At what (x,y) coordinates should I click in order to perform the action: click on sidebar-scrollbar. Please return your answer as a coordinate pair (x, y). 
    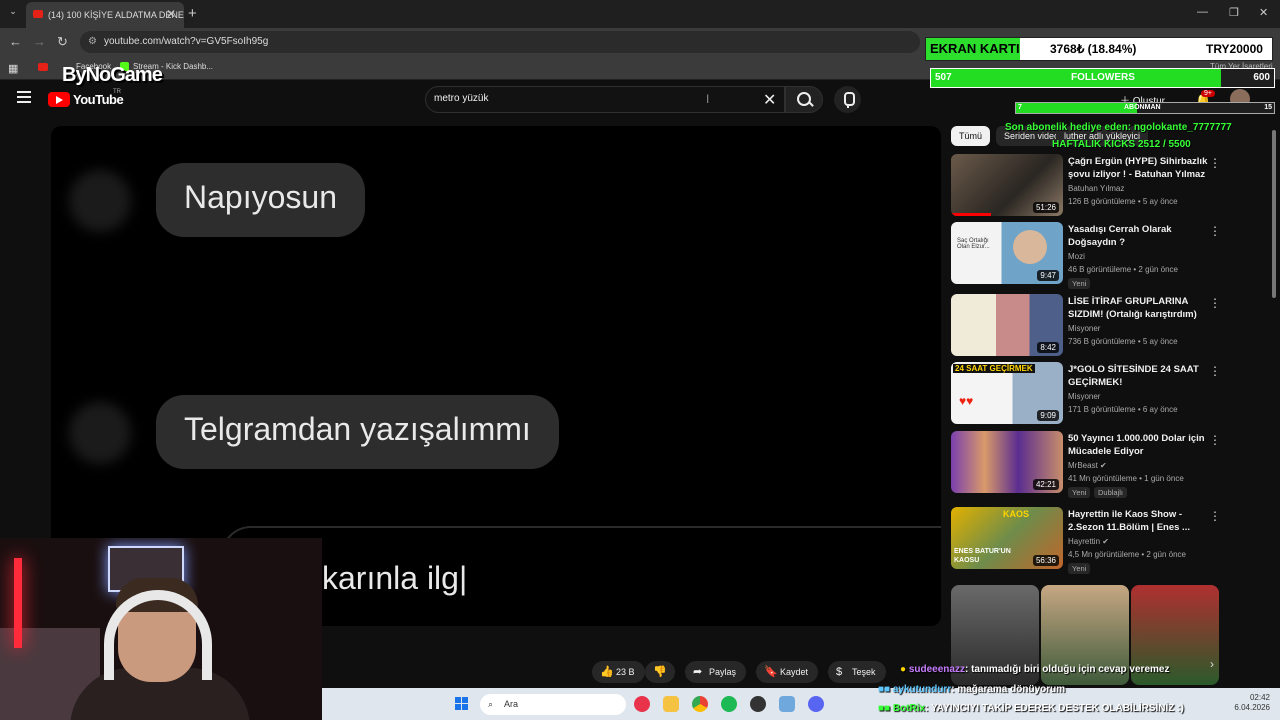
    Looking at the image, I should click on (1274, 214).